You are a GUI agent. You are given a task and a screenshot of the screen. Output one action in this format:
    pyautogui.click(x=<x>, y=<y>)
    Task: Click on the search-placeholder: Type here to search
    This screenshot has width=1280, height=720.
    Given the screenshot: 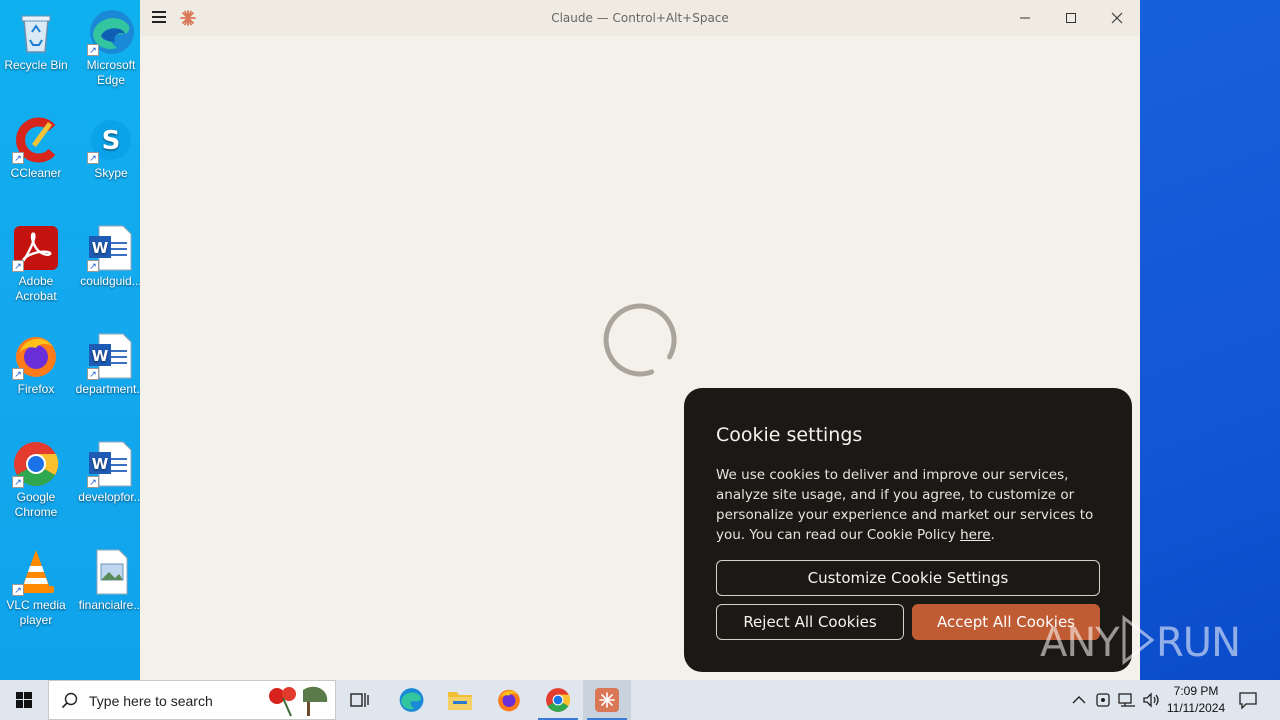 What is the action you would take?
    pyautogui.click(x=151, y=701)
    